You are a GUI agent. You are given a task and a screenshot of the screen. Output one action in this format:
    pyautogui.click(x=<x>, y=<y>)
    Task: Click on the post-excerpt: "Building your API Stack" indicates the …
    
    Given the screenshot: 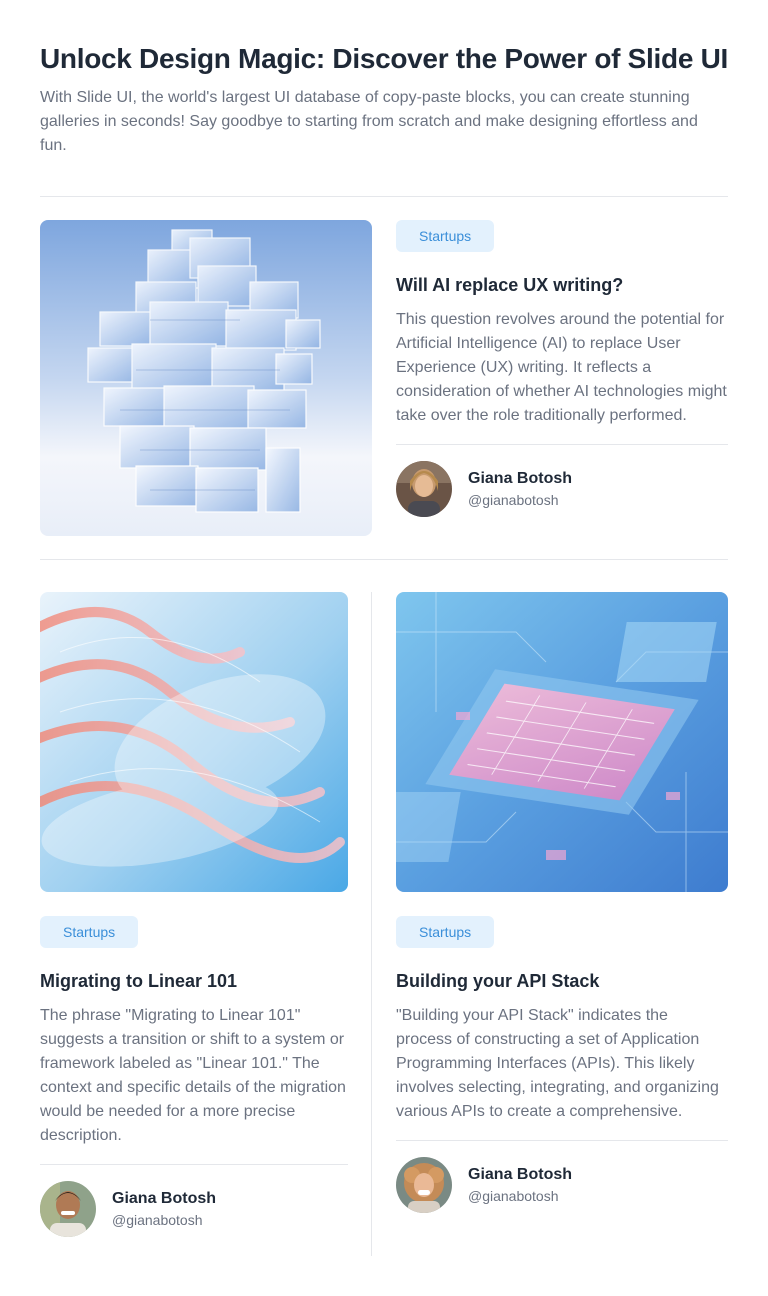 What is the action you would take?
    pyautogui.click(x=557, y=1063)
    